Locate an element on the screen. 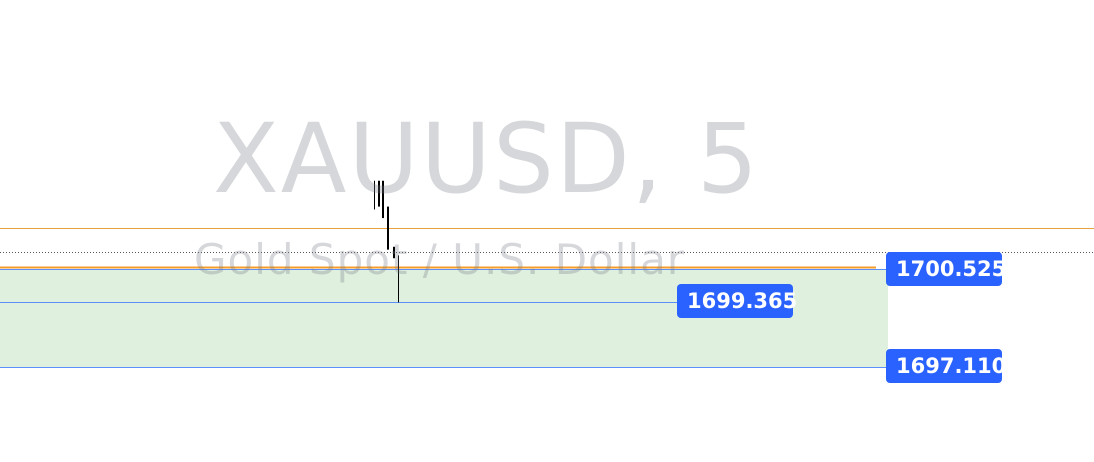 The height and width of the screenshot is (462, 1094). price-tag-zone-top: 1700.525 is located at coordinates (946, 269).